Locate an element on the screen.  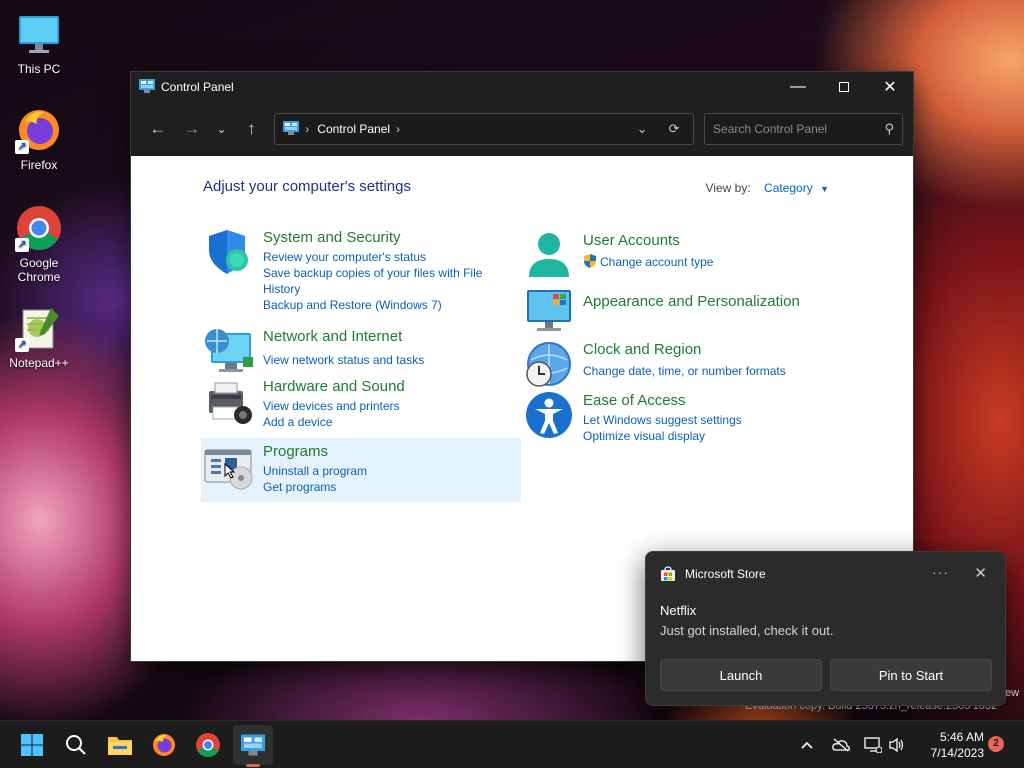
notification-app-name: Netflix is located at coordinates (678, 610).